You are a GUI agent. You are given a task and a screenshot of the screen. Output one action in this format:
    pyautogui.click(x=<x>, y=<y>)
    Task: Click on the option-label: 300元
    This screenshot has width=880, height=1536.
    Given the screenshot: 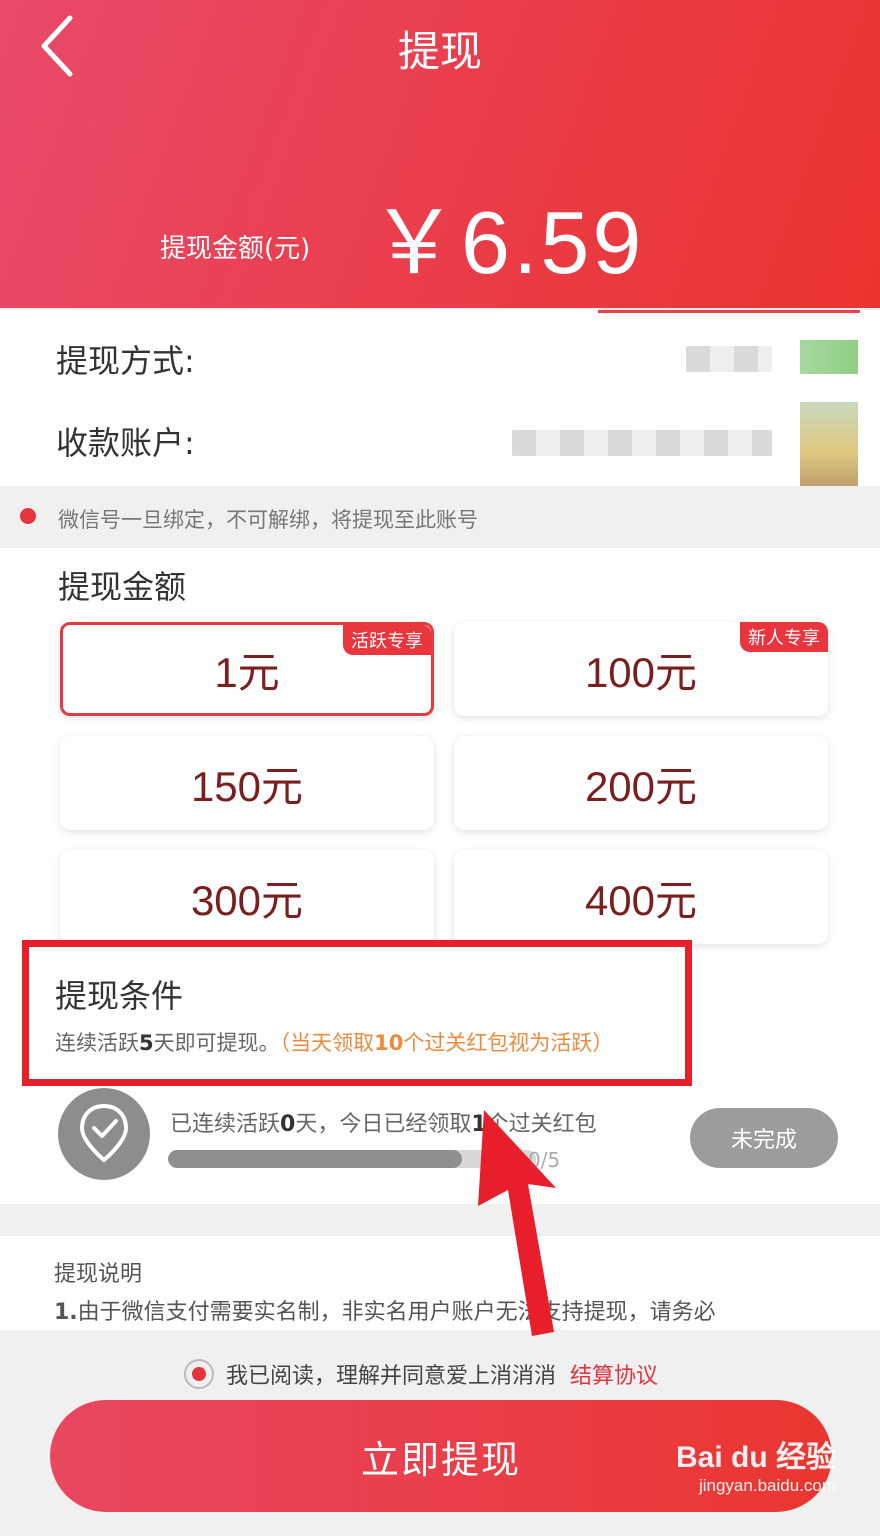 What is the action you would take?
    pyautogui.click(x=247, y=900)
    